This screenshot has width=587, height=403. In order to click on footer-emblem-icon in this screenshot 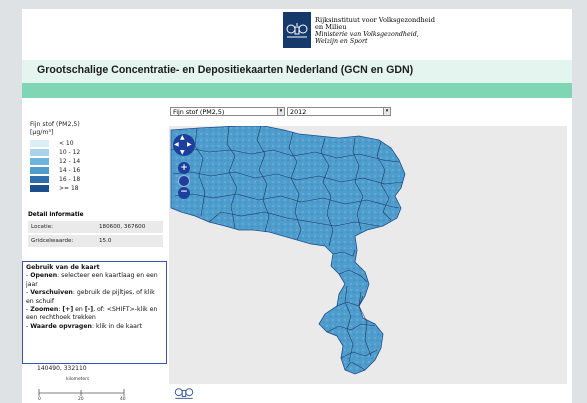, I will do `click(184, 393)`.